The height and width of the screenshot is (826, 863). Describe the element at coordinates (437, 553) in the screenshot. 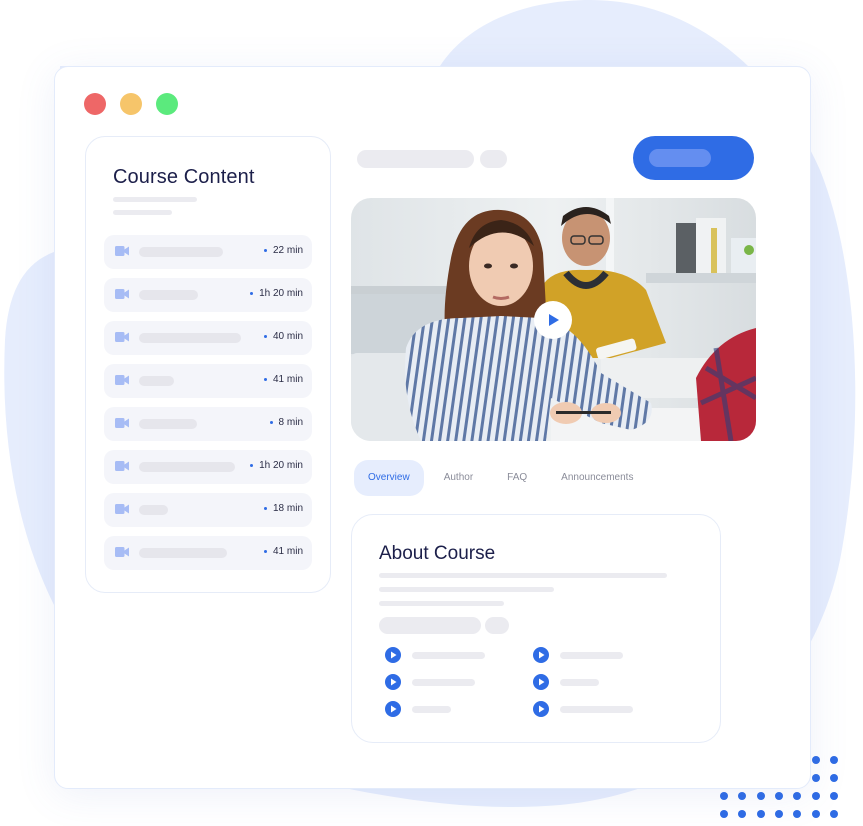

I see `about-course-title: About Course` at that location.